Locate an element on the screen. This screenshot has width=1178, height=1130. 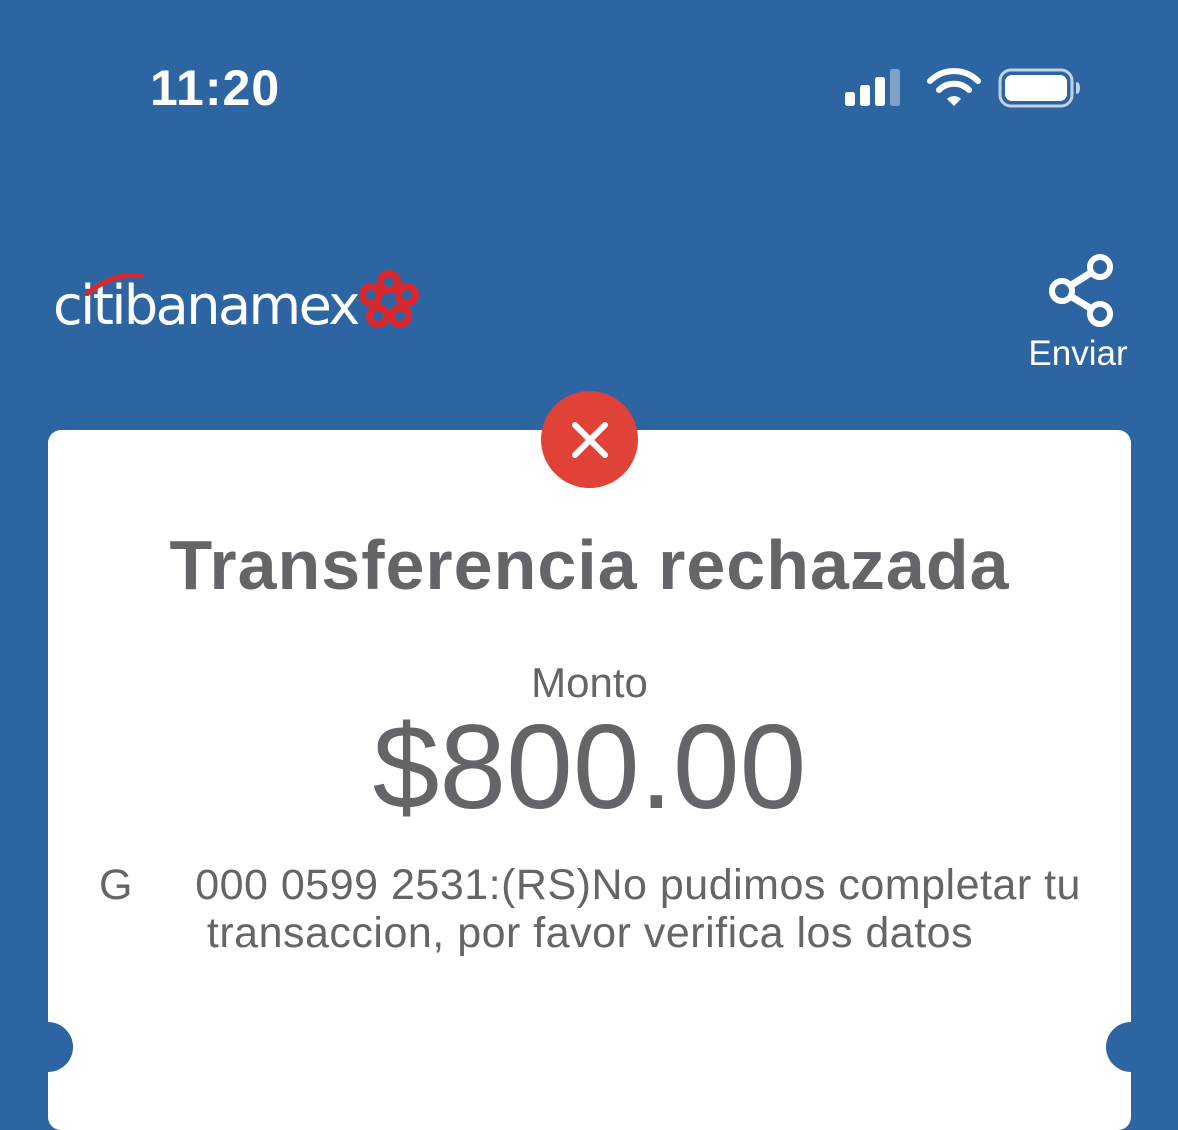
share-icon is located at coordinates (1081, 290).